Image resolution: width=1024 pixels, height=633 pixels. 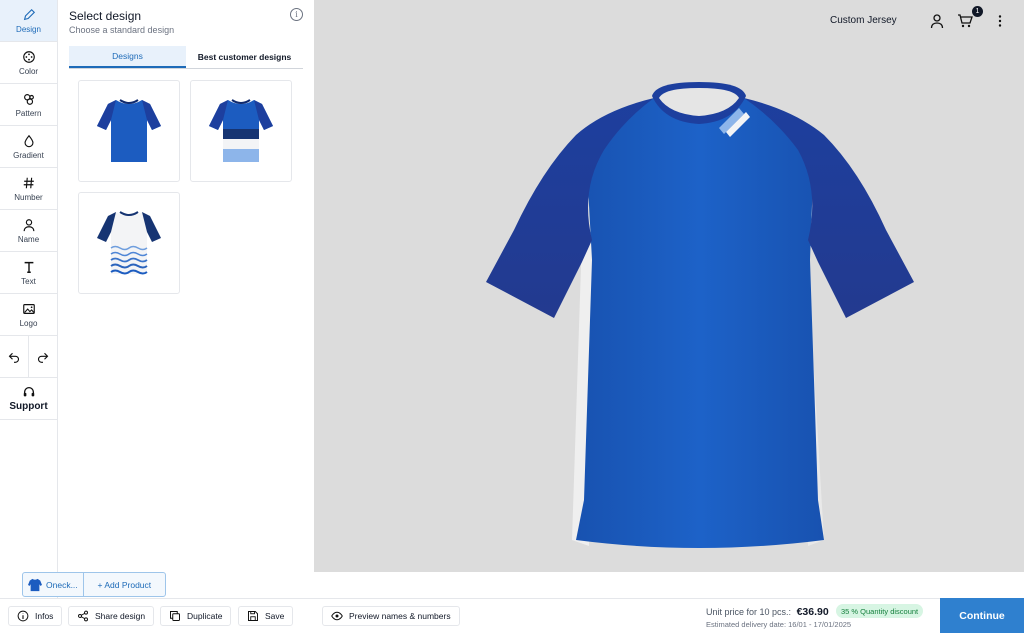 What do you see at coordinates (83, 616) in the screenshot?
I see `share-icon` at bounding box center [83, 616].